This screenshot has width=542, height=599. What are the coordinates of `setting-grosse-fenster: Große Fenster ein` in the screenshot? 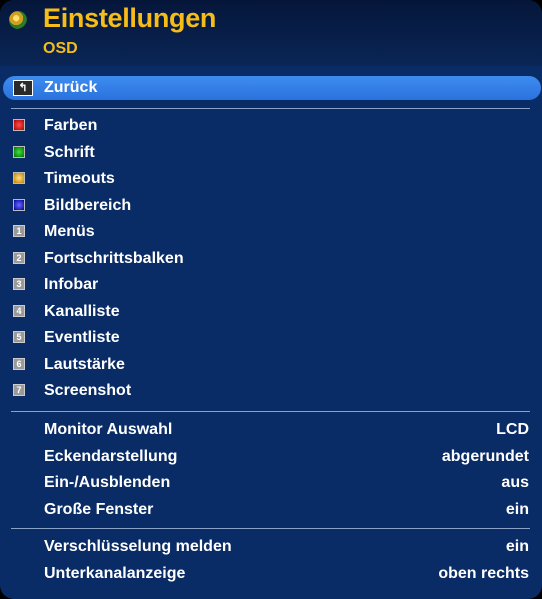 It's located at (271, 510).